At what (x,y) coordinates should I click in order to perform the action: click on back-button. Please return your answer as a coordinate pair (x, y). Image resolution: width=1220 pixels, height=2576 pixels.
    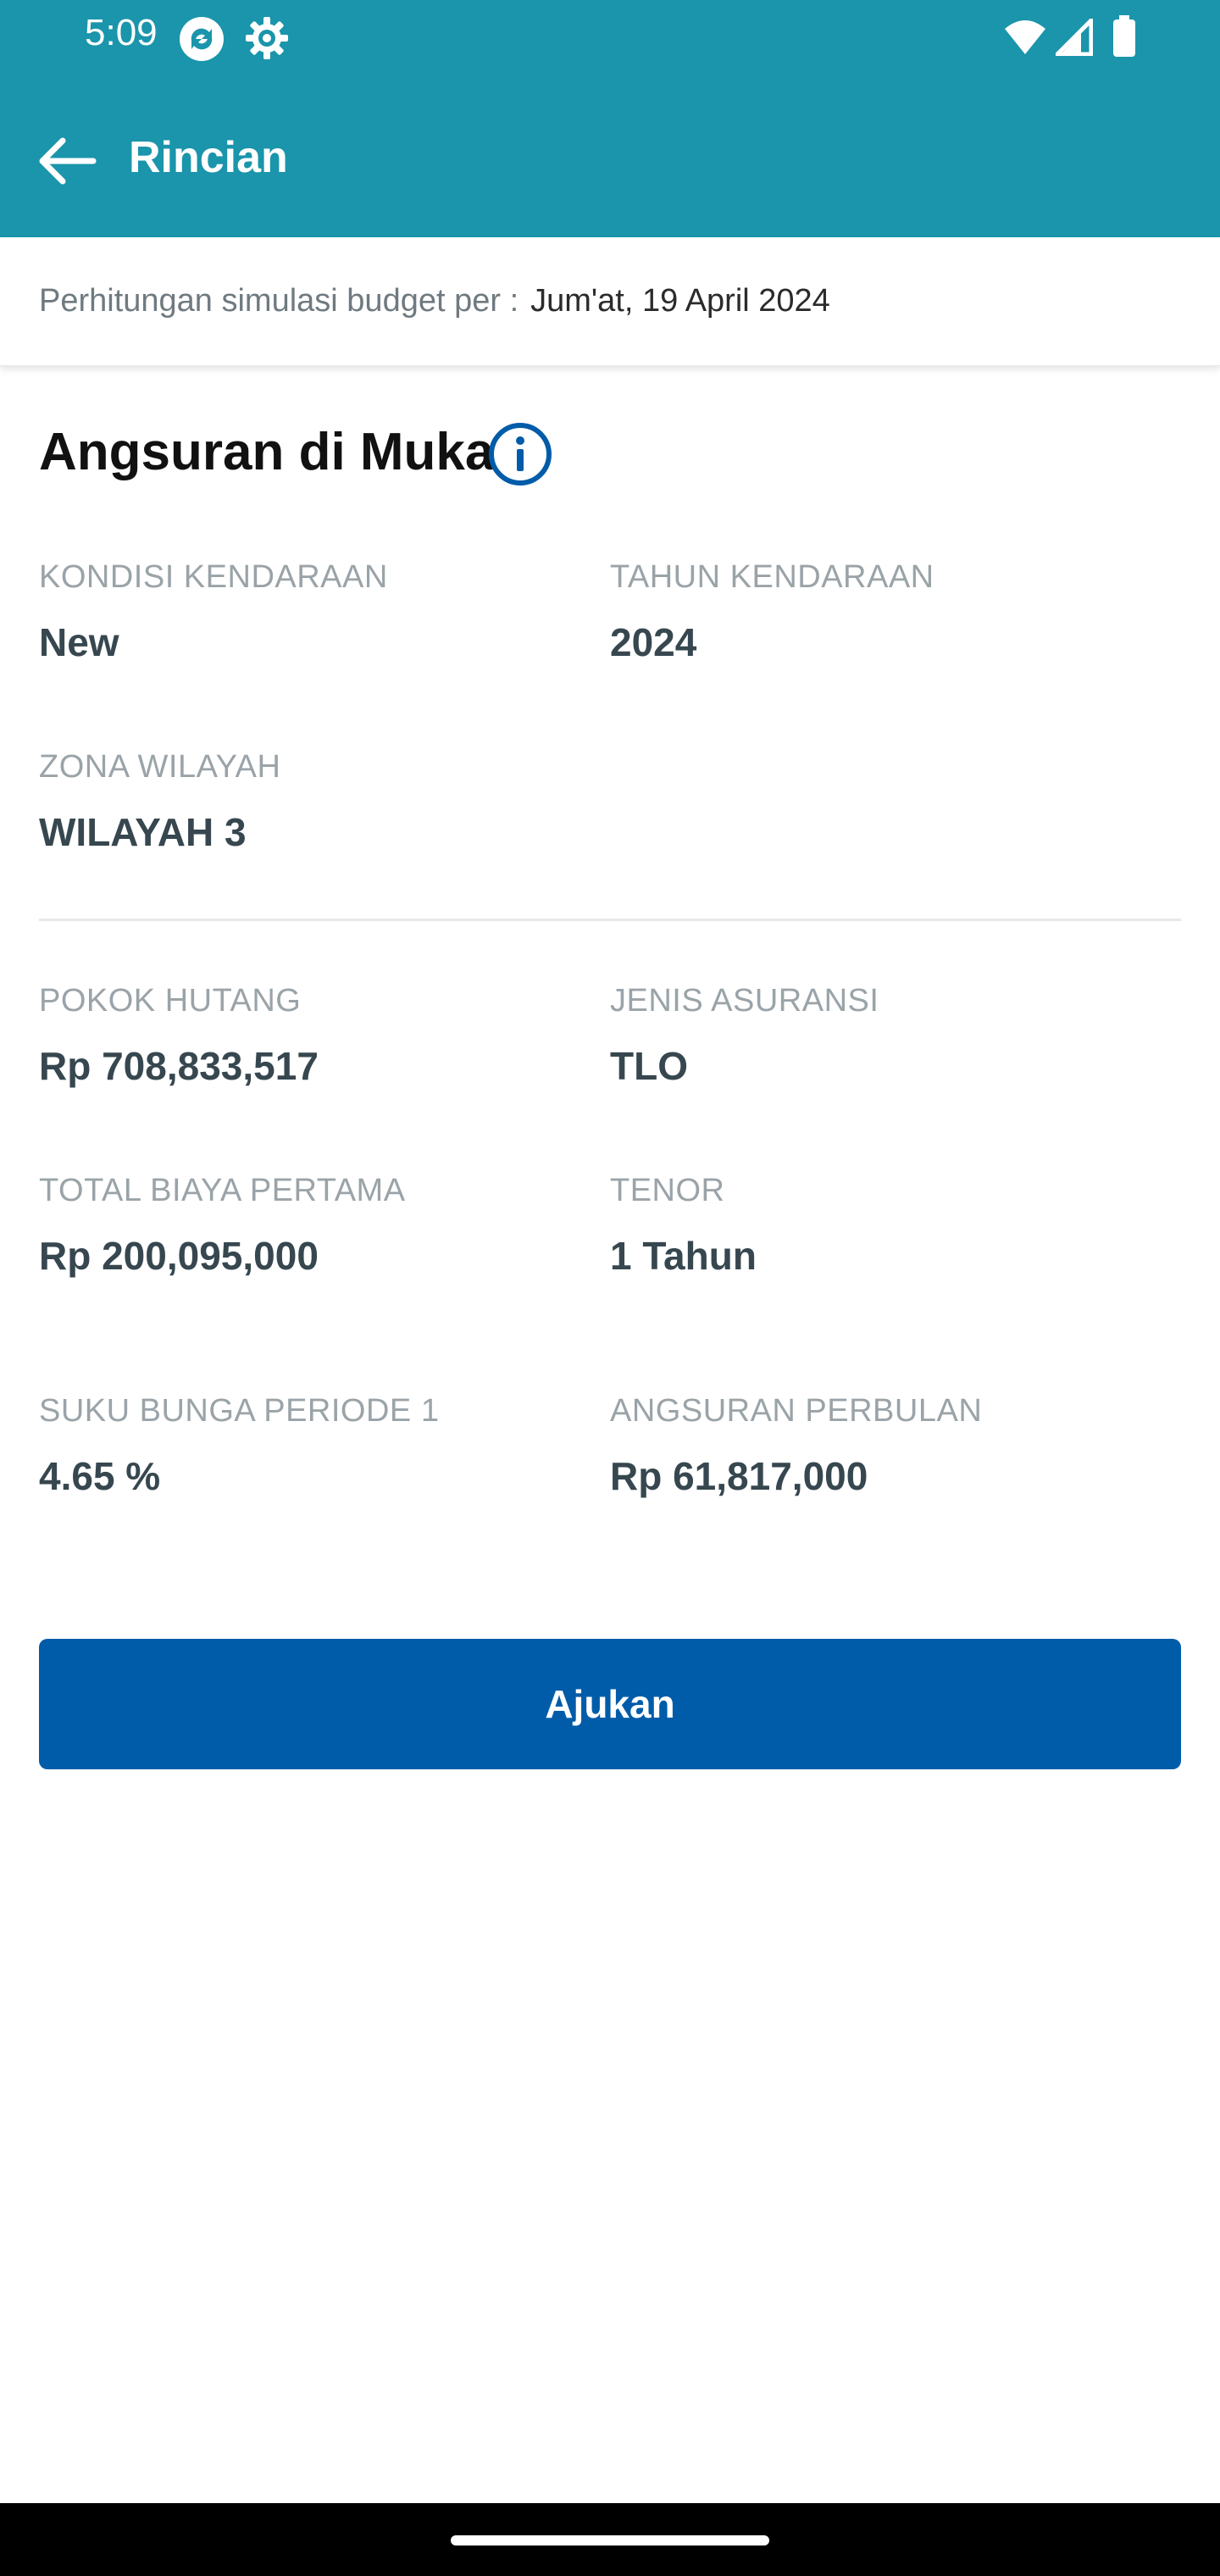
    Looking at the image, I should click on (66, 161).